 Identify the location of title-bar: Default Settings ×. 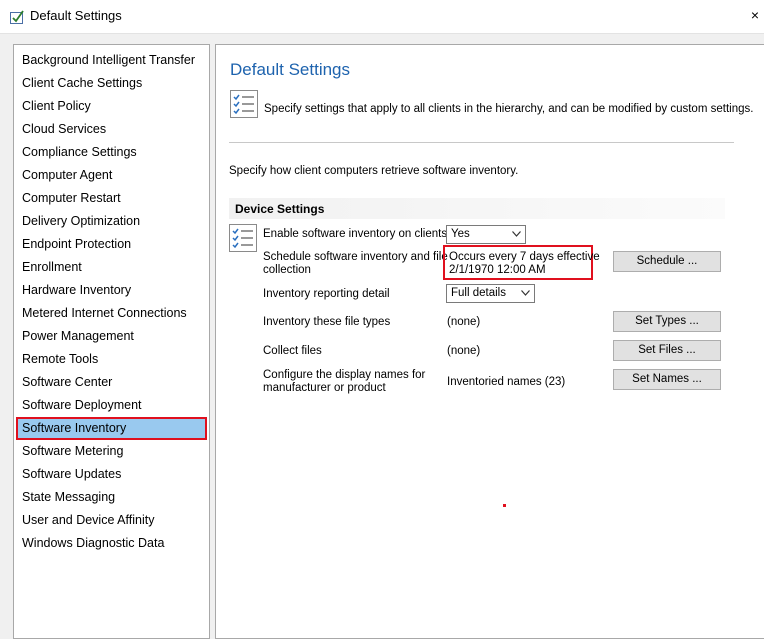
(382, 17).